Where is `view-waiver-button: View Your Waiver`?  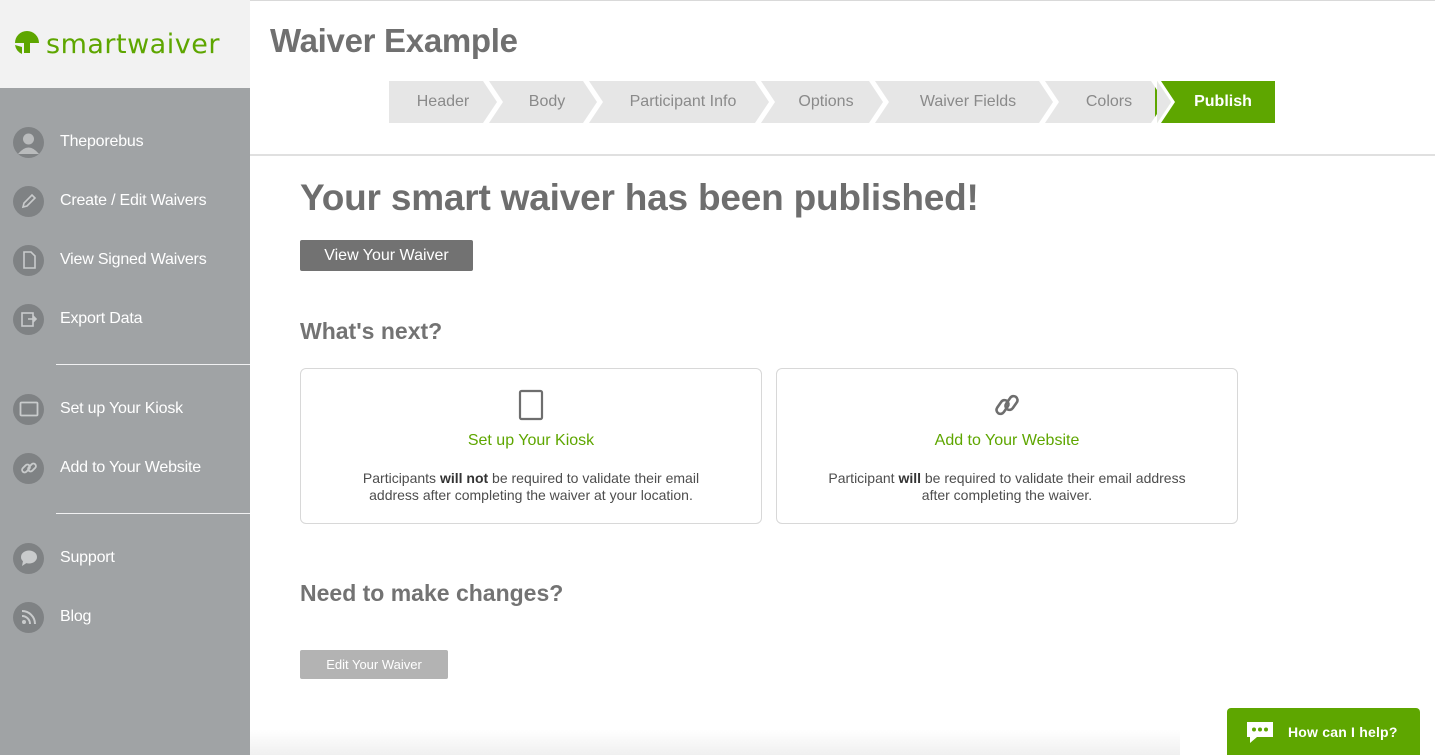
view-waiver-button: View Your Waiver is located at coordinates (386, 255).